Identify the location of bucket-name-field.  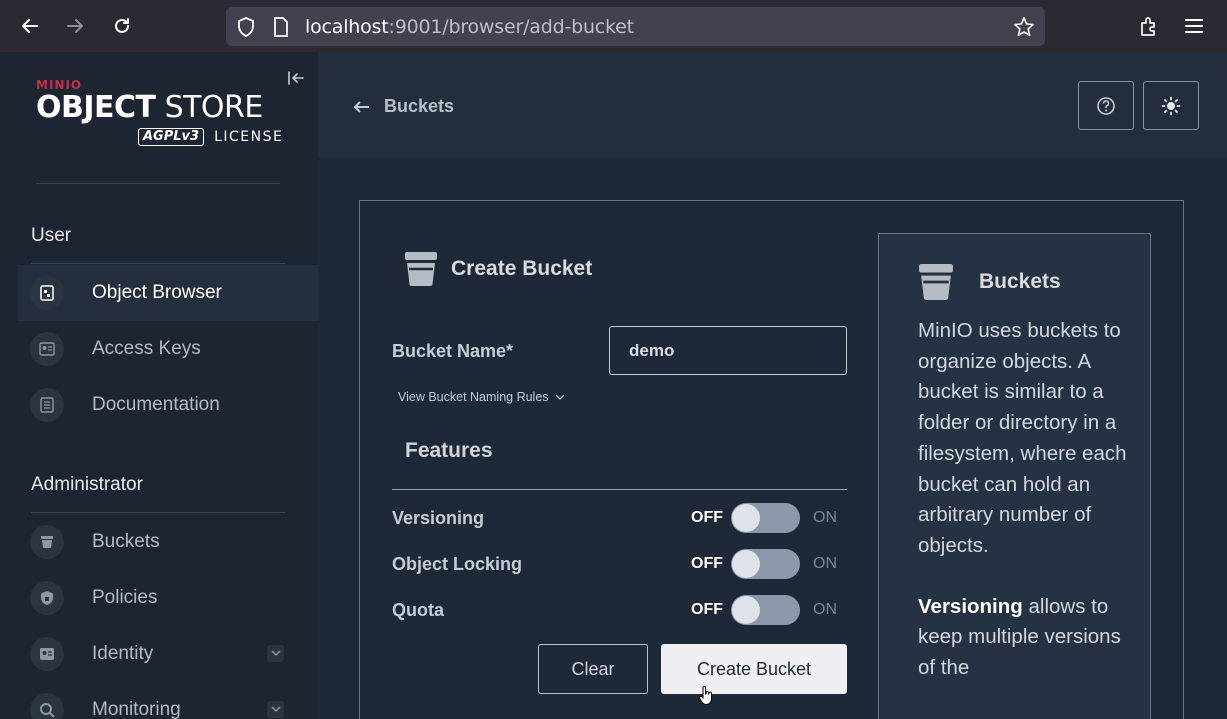
(728, 350).